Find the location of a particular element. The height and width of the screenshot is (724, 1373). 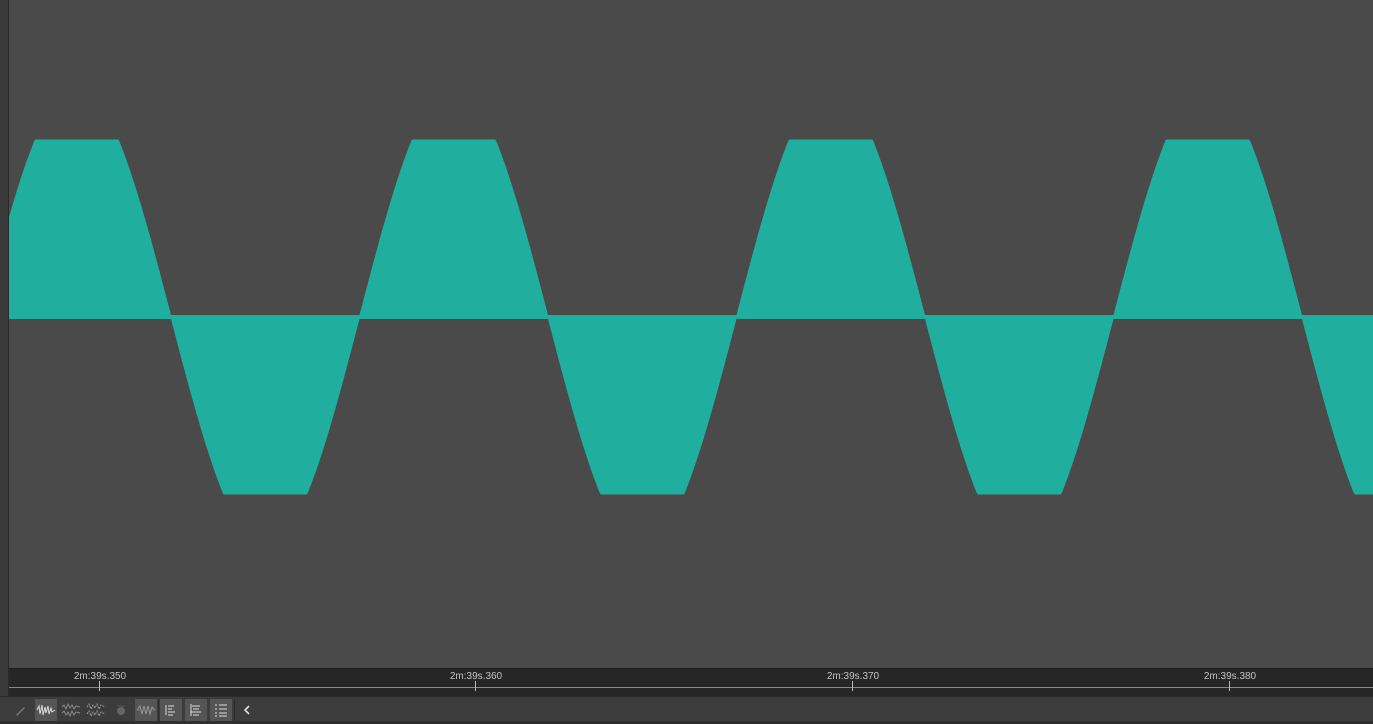

collapse-toolbar-button is located at coordinates (247, 710).